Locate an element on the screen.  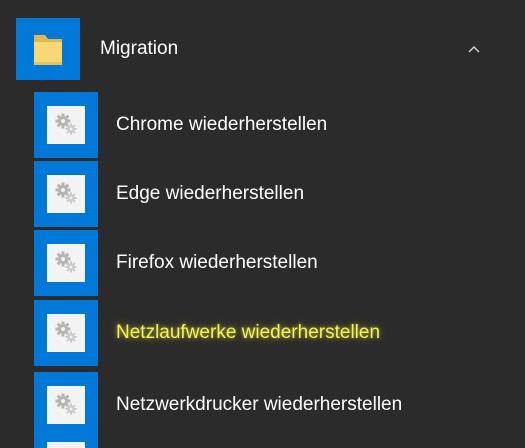
chevron-up-icon is located at coordinates (474, 49).